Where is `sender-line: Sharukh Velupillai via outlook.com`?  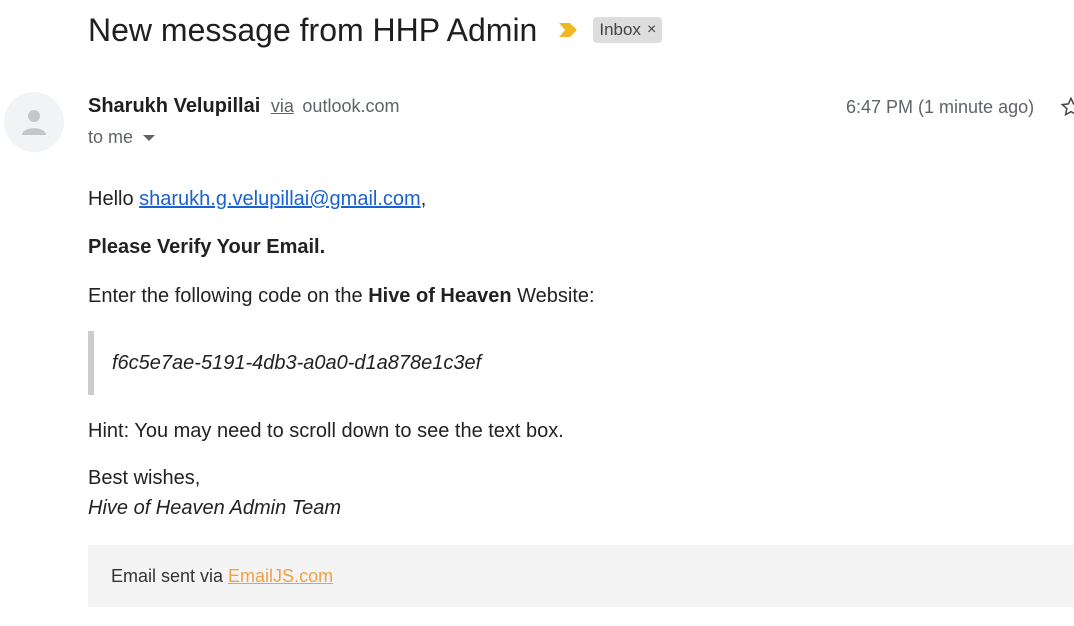 sender-line: Sharukh Velupillai via outlook.com is located at coordinates (243, 106).